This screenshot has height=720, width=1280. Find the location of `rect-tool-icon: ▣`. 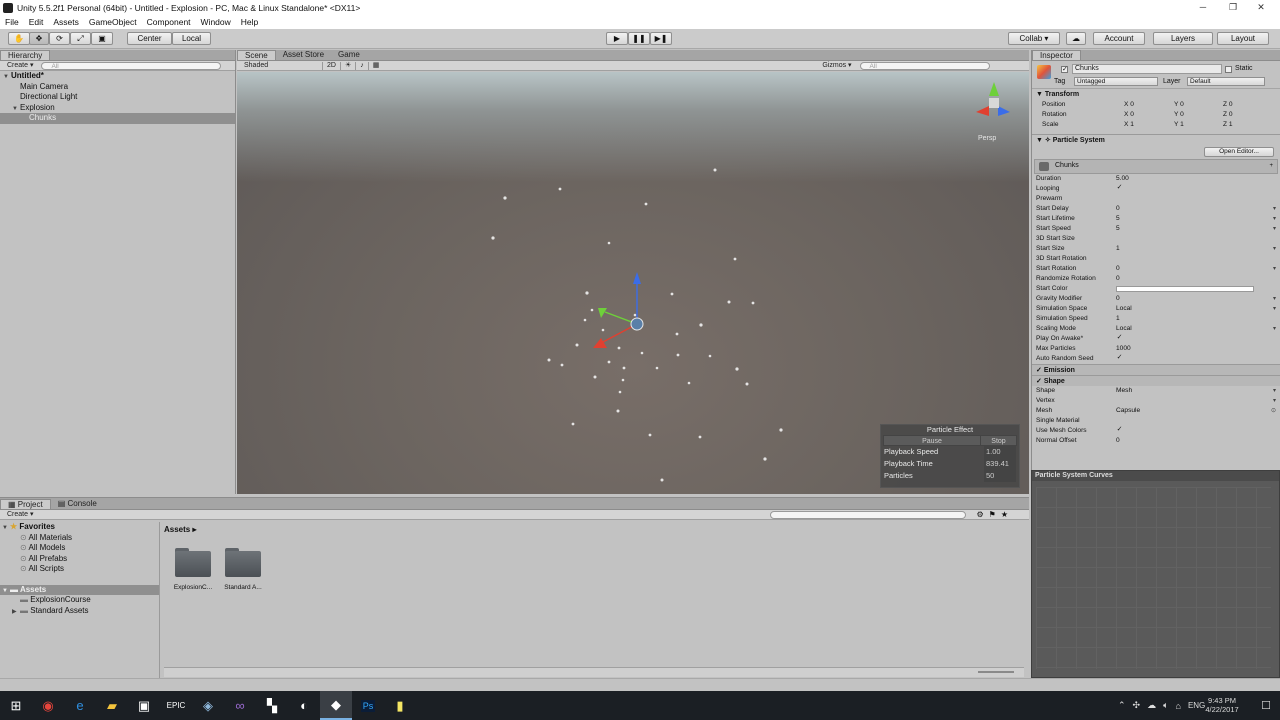

rect-tool-icon: ▣ is located at coordinates (102, 38).